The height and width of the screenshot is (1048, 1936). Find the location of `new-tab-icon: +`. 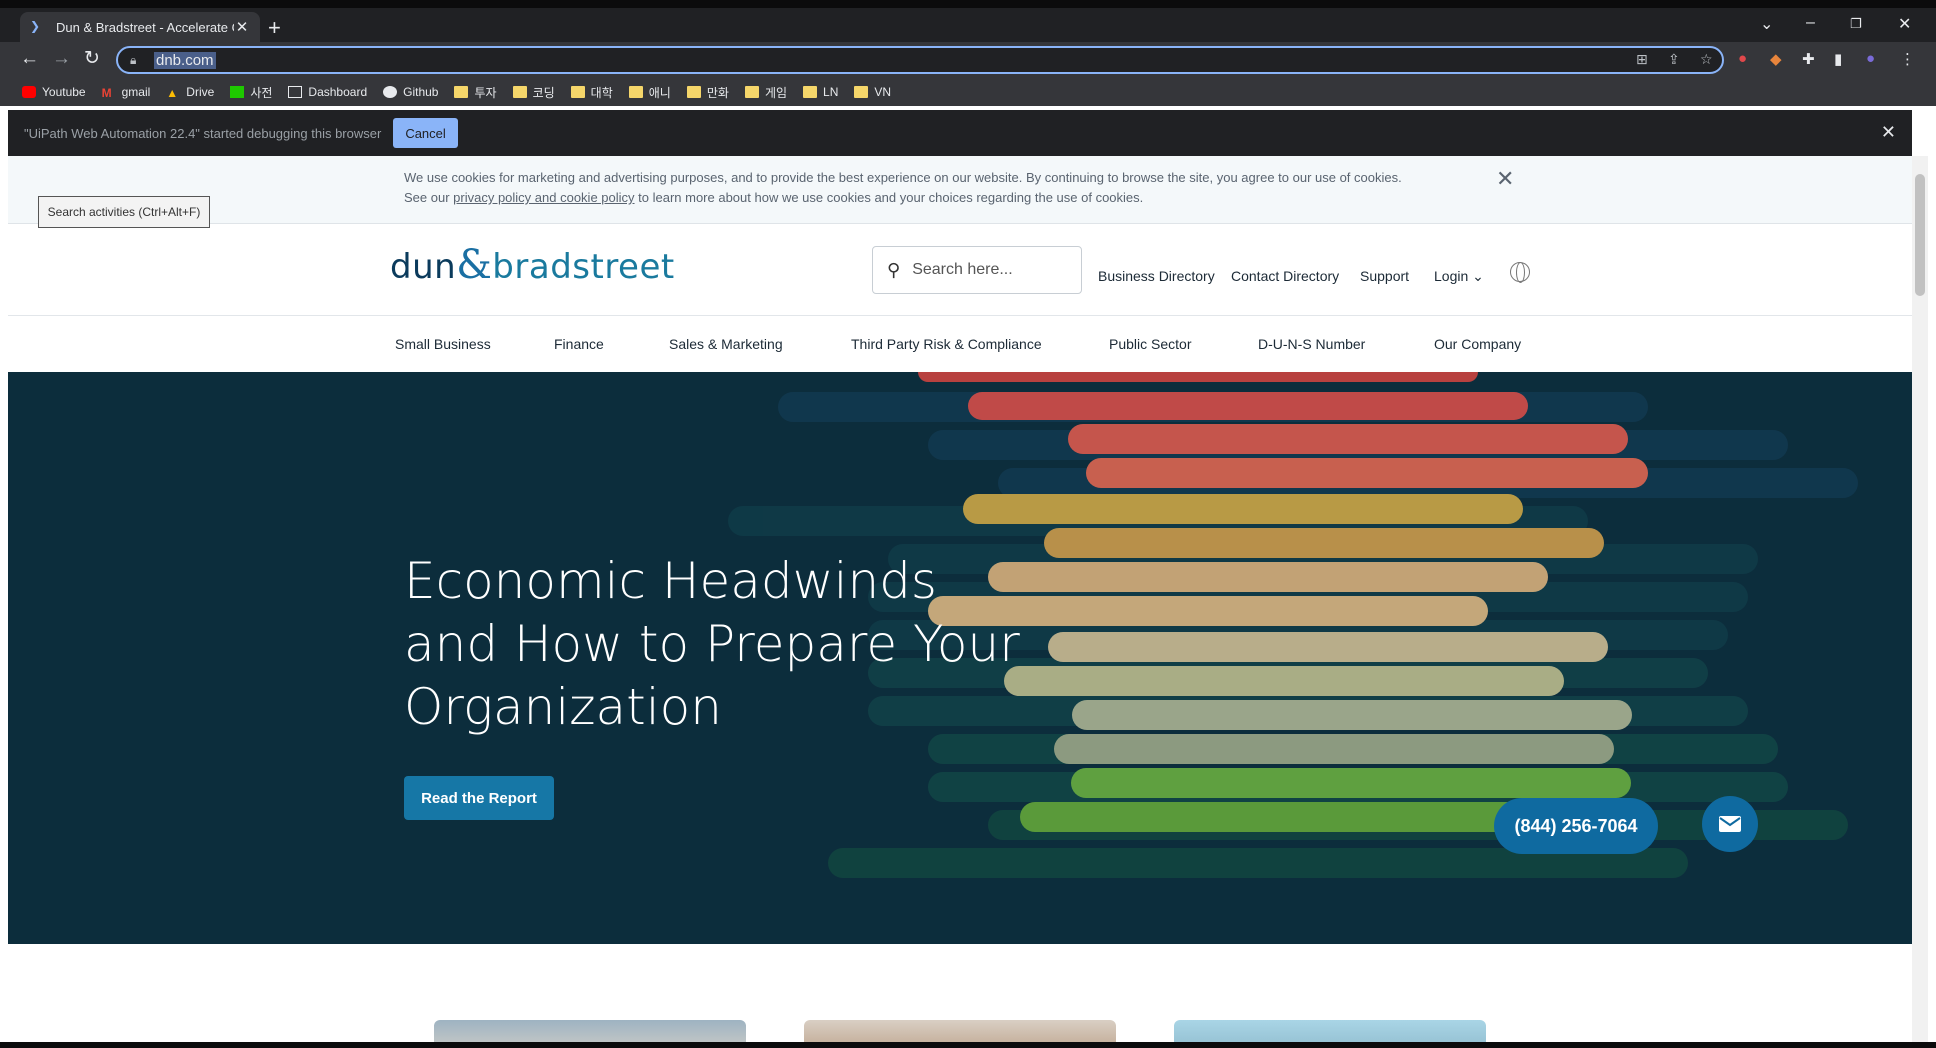

new-tab-icon: + is located at coordinates (274, 28).